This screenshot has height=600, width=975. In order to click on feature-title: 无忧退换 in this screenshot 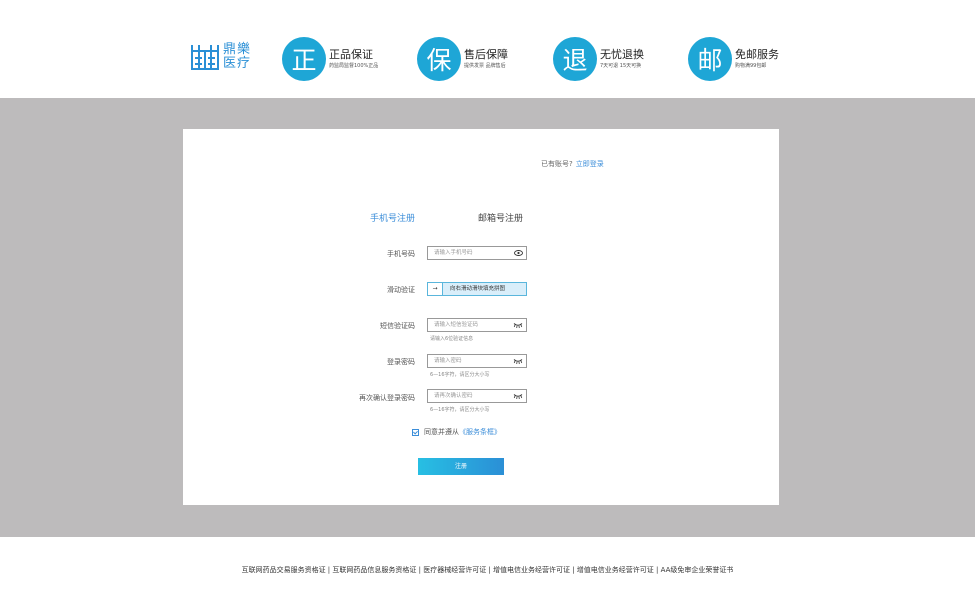, I will do `click(622, 54)`.